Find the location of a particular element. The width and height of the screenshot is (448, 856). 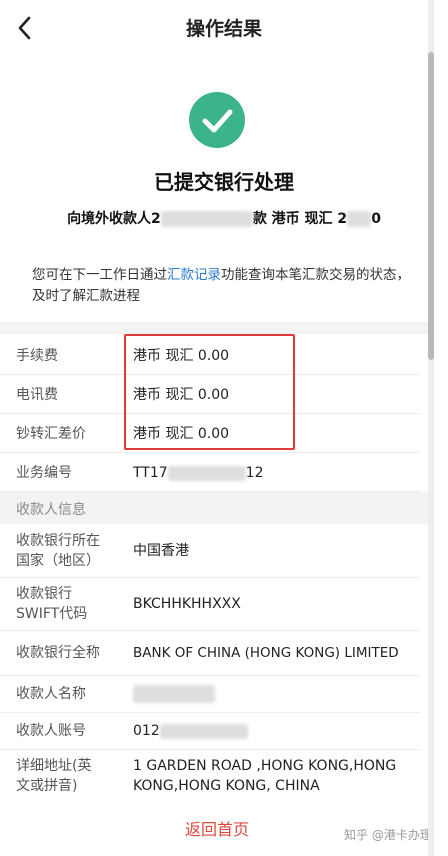

result-title: 已提交银行处理 is located at coordinates (224, 182).